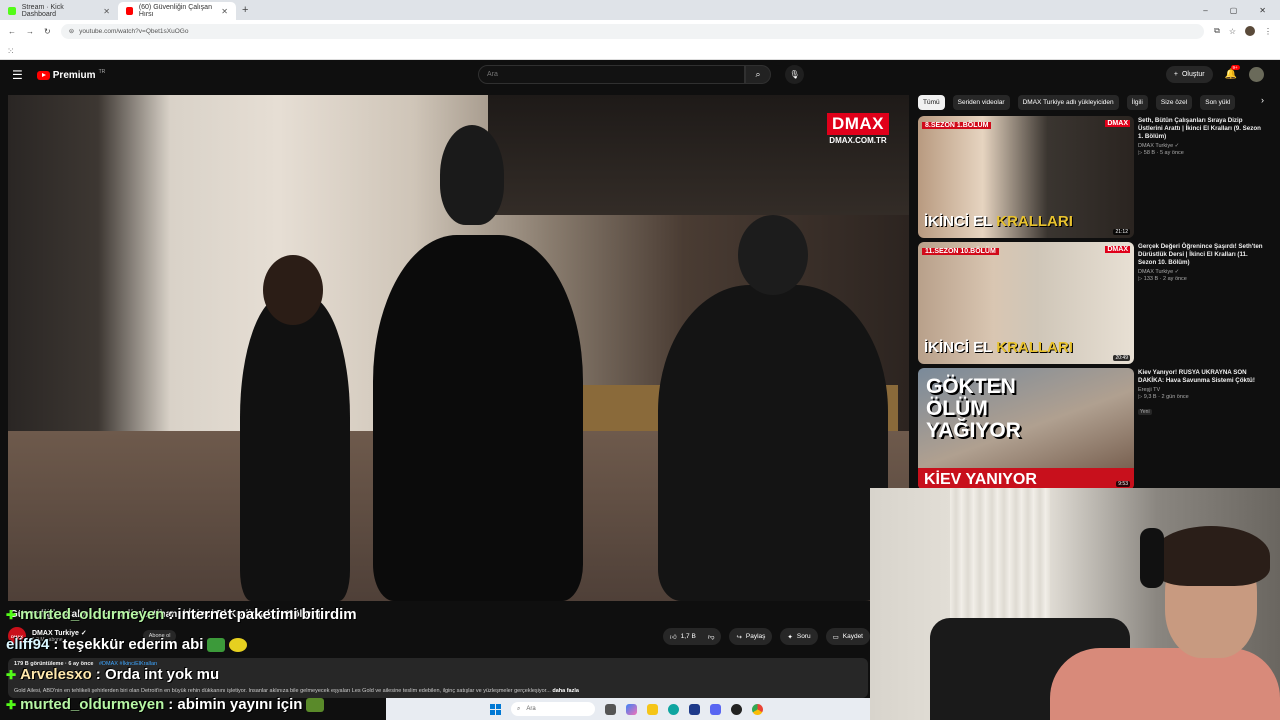 The width and height of the screenshot is (1280, 720). What do you see at coordinates (1121, 232) in the screenshot?
I see `video-duration: 21:12` at bounding box center [1121, 232].